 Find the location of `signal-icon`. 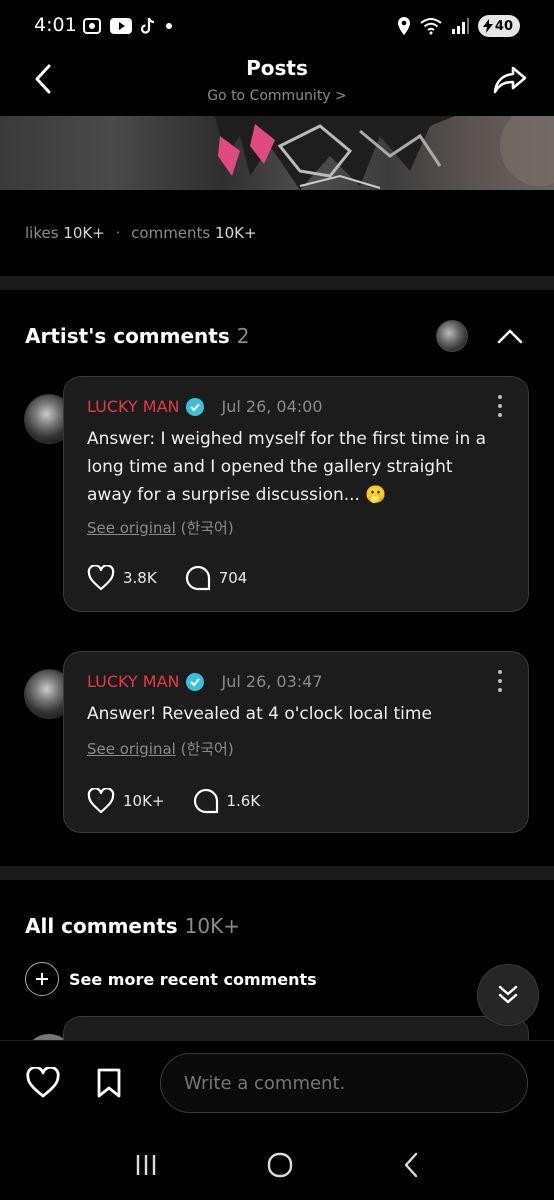

signal-icon is located at coordinates (460, 26).